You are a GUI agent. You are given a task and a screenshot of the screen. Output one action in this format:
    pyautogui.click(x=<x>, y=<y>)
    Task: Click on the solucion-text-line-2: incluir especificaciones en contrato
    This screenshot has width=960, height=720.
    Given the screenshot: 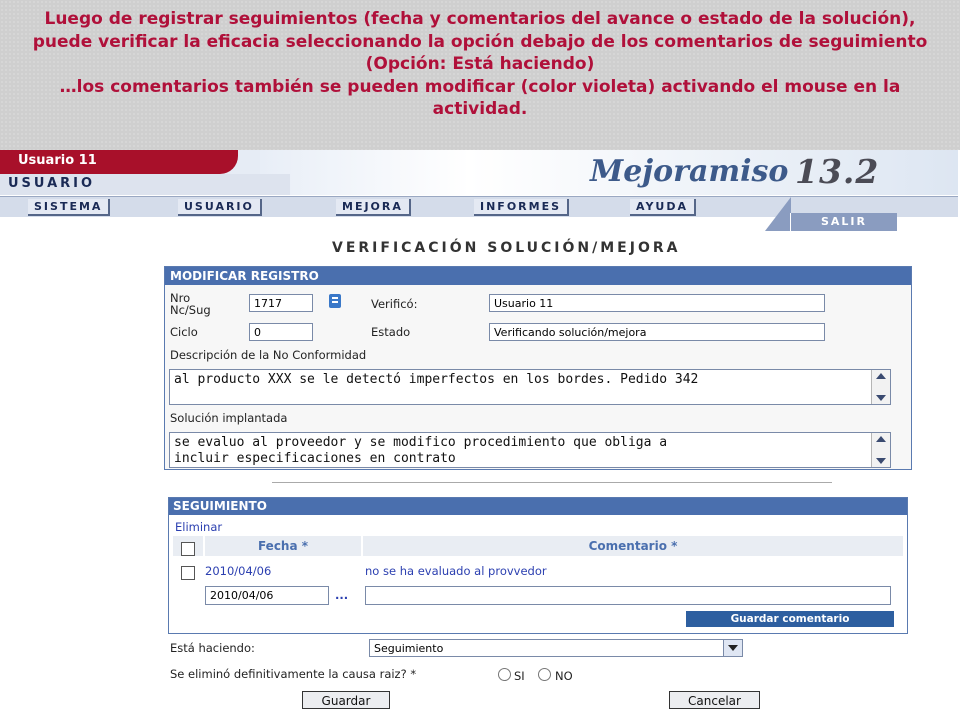 What is the action you would take?
    pyautogui.click(x=315, y=458)
    